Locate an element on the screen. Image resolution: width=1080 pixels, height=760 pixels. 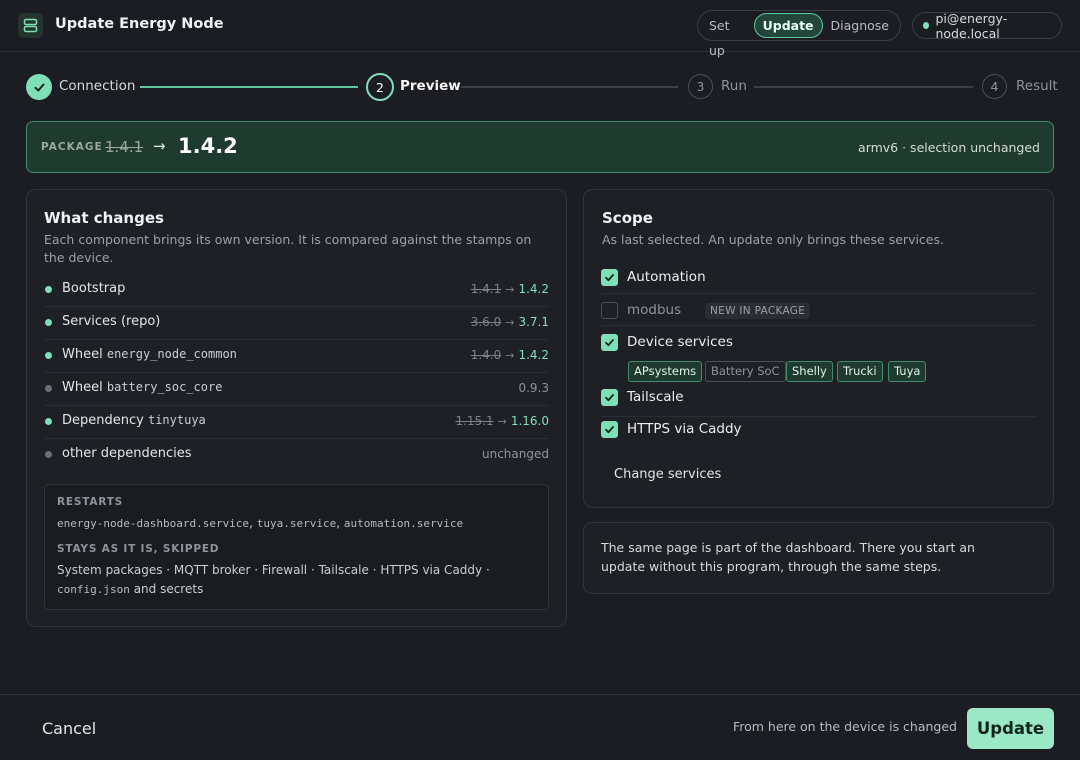
status-dot is located at coordinates (926, 25).